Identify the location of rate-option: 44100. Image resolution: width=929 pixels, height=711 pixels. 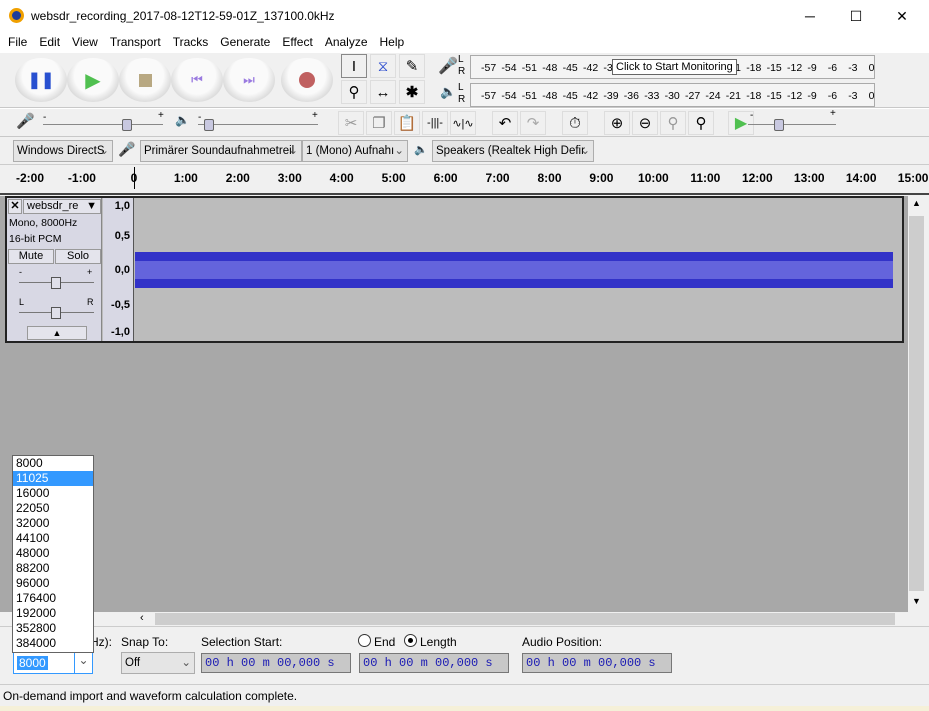
(53, 538).